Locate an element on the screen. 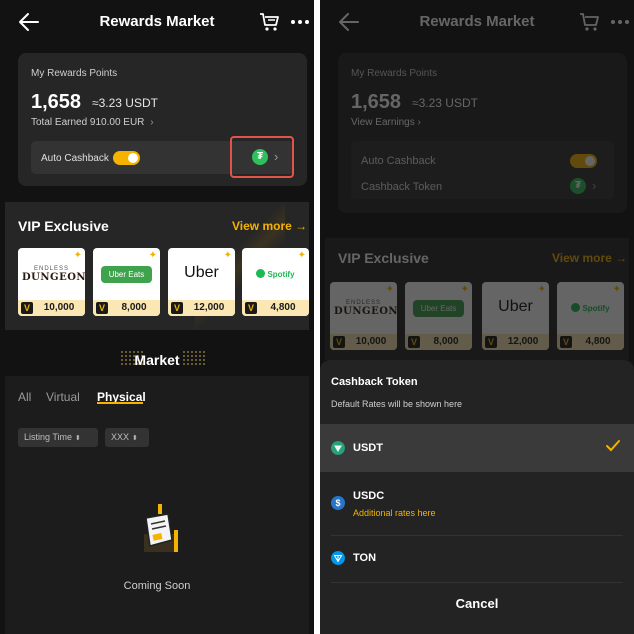  total-earned-text: Total Earned 910.00 EUR is located at coordinates (88, 122).